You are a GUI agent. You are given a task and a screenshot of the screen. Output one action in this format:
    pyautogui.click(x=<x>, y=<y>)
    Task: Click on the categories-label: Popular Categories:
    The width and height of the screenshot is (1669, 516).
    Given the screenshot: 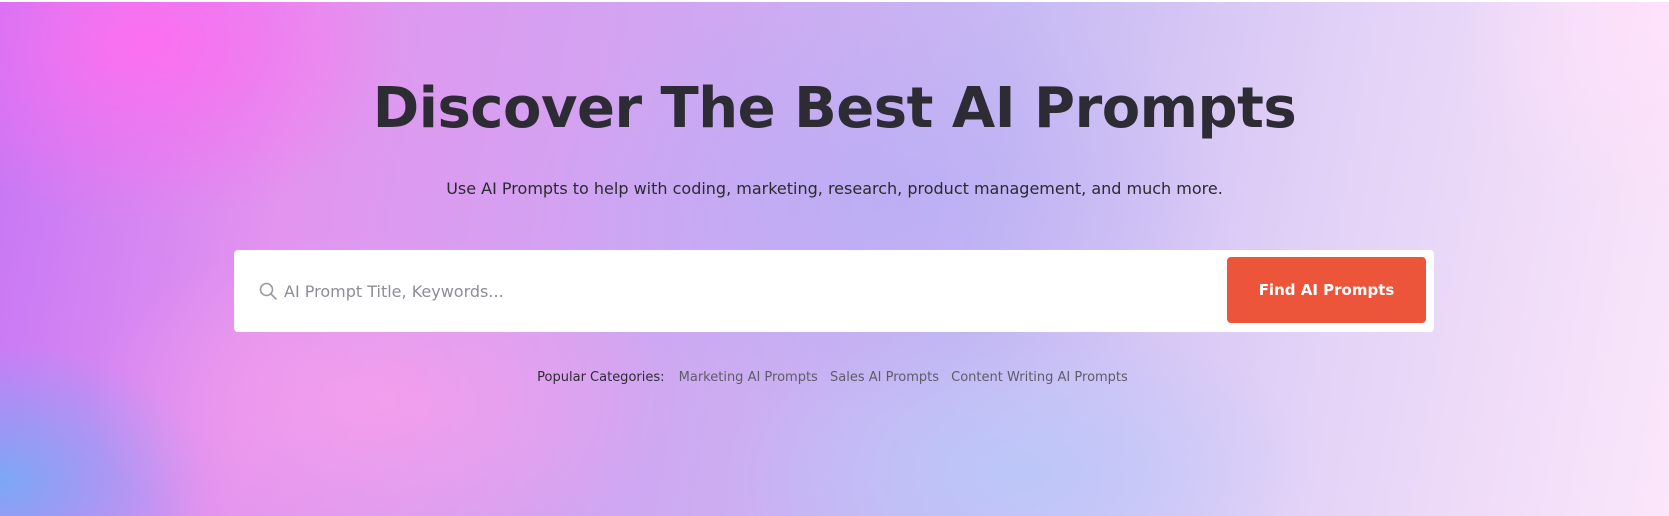 What is the action you would take?
    pyautogui.click(x=601, y=377)
    